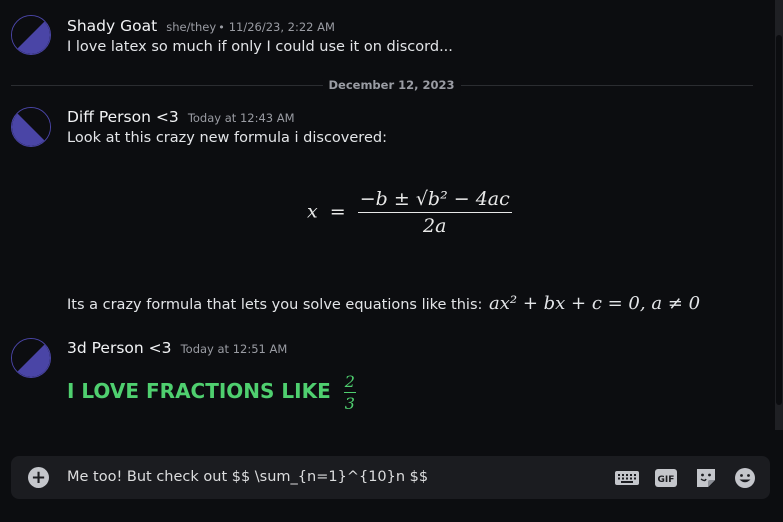  Describe the element at coordinates (112, 26) in the screenshot. I see `username: Shady Goat` at that location.